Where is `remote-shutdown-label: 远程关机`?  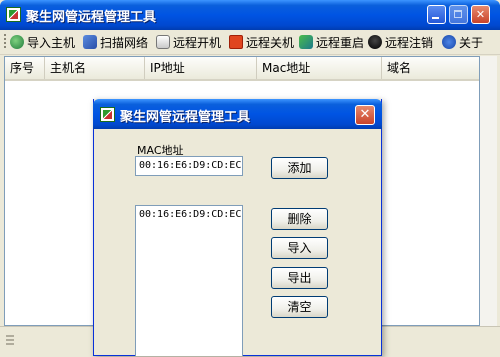
remote-shutdown-label: 远程关机 is located at coordinates (270, 42).